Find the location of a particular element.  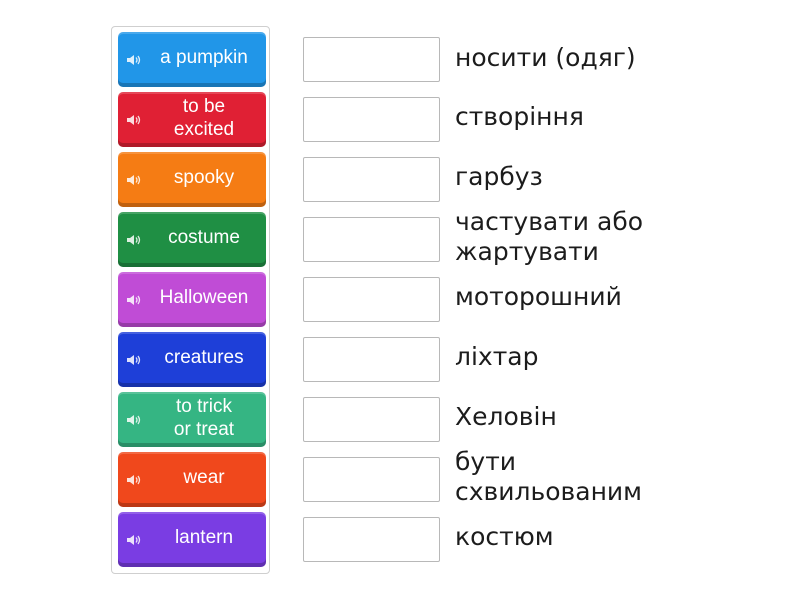

definition-6: ліхтар is located at coordinates (497, 356).